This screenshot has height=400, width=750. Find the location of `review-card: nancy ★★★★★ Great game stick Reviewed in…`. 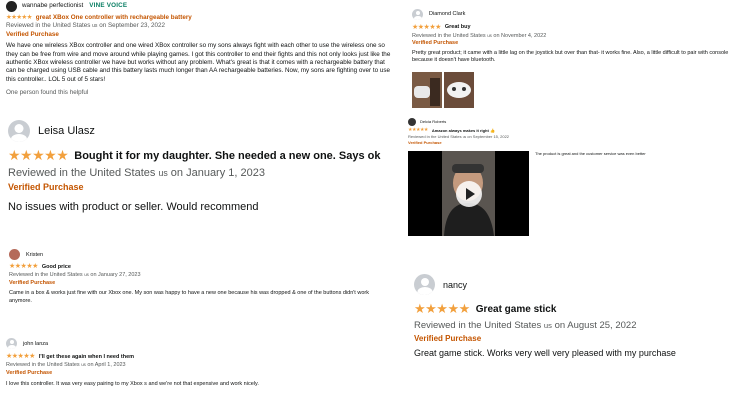

review-card: nancy ★★★★★ Great game stick Reviewed in… is located at coordinates (580, 316).